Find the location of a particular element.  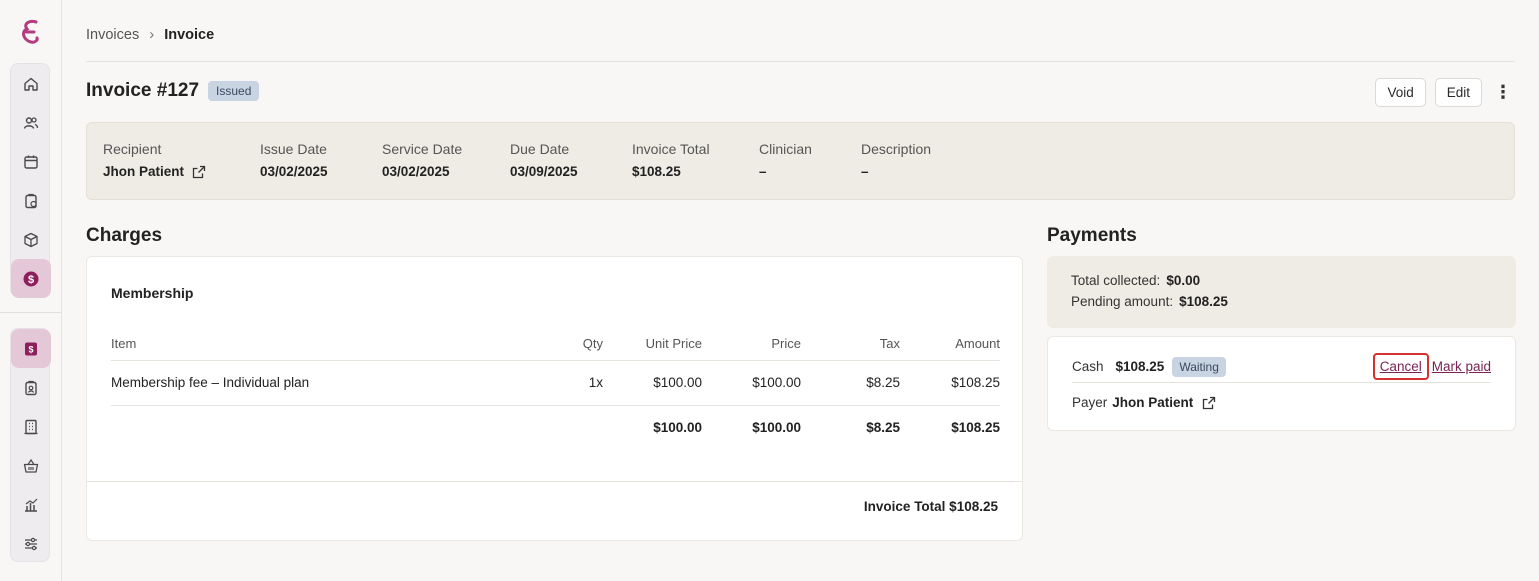

dollar-icon: $ is located at coordinates (31, 278).